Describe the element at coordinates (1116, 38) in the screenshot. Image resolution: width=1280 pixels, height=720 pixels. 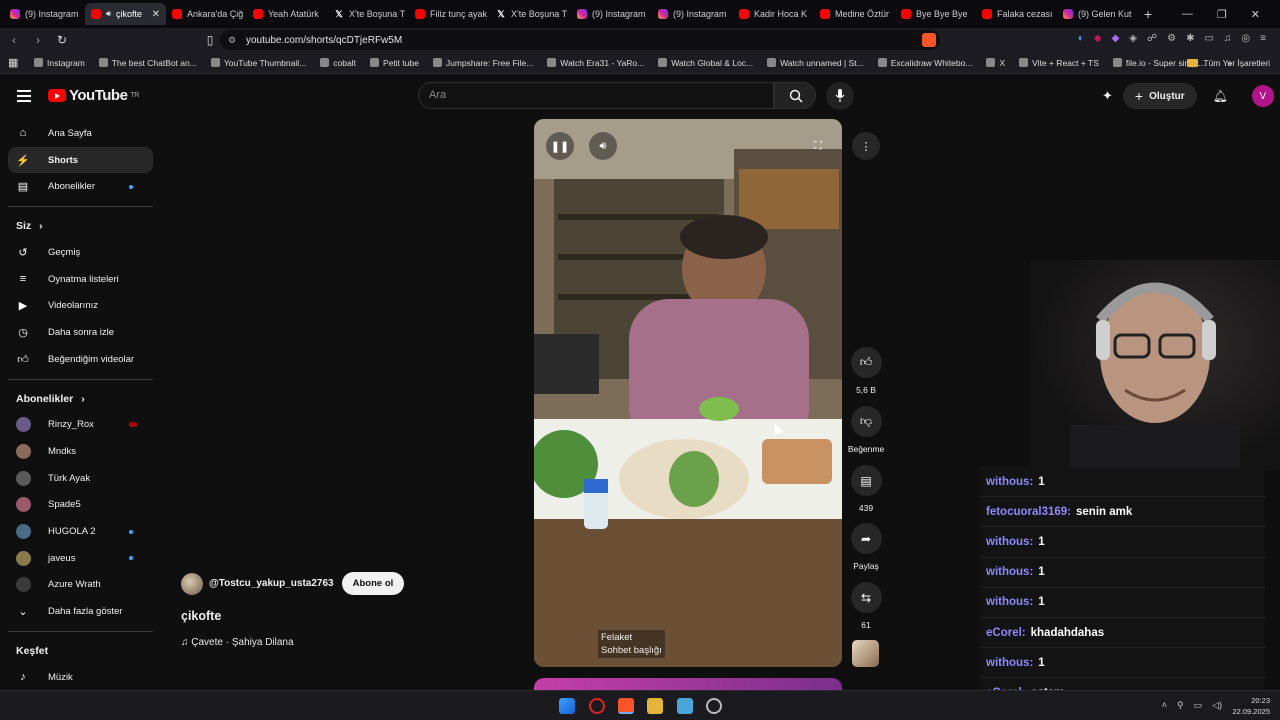
I see `extension-icon: ◆` at that location.